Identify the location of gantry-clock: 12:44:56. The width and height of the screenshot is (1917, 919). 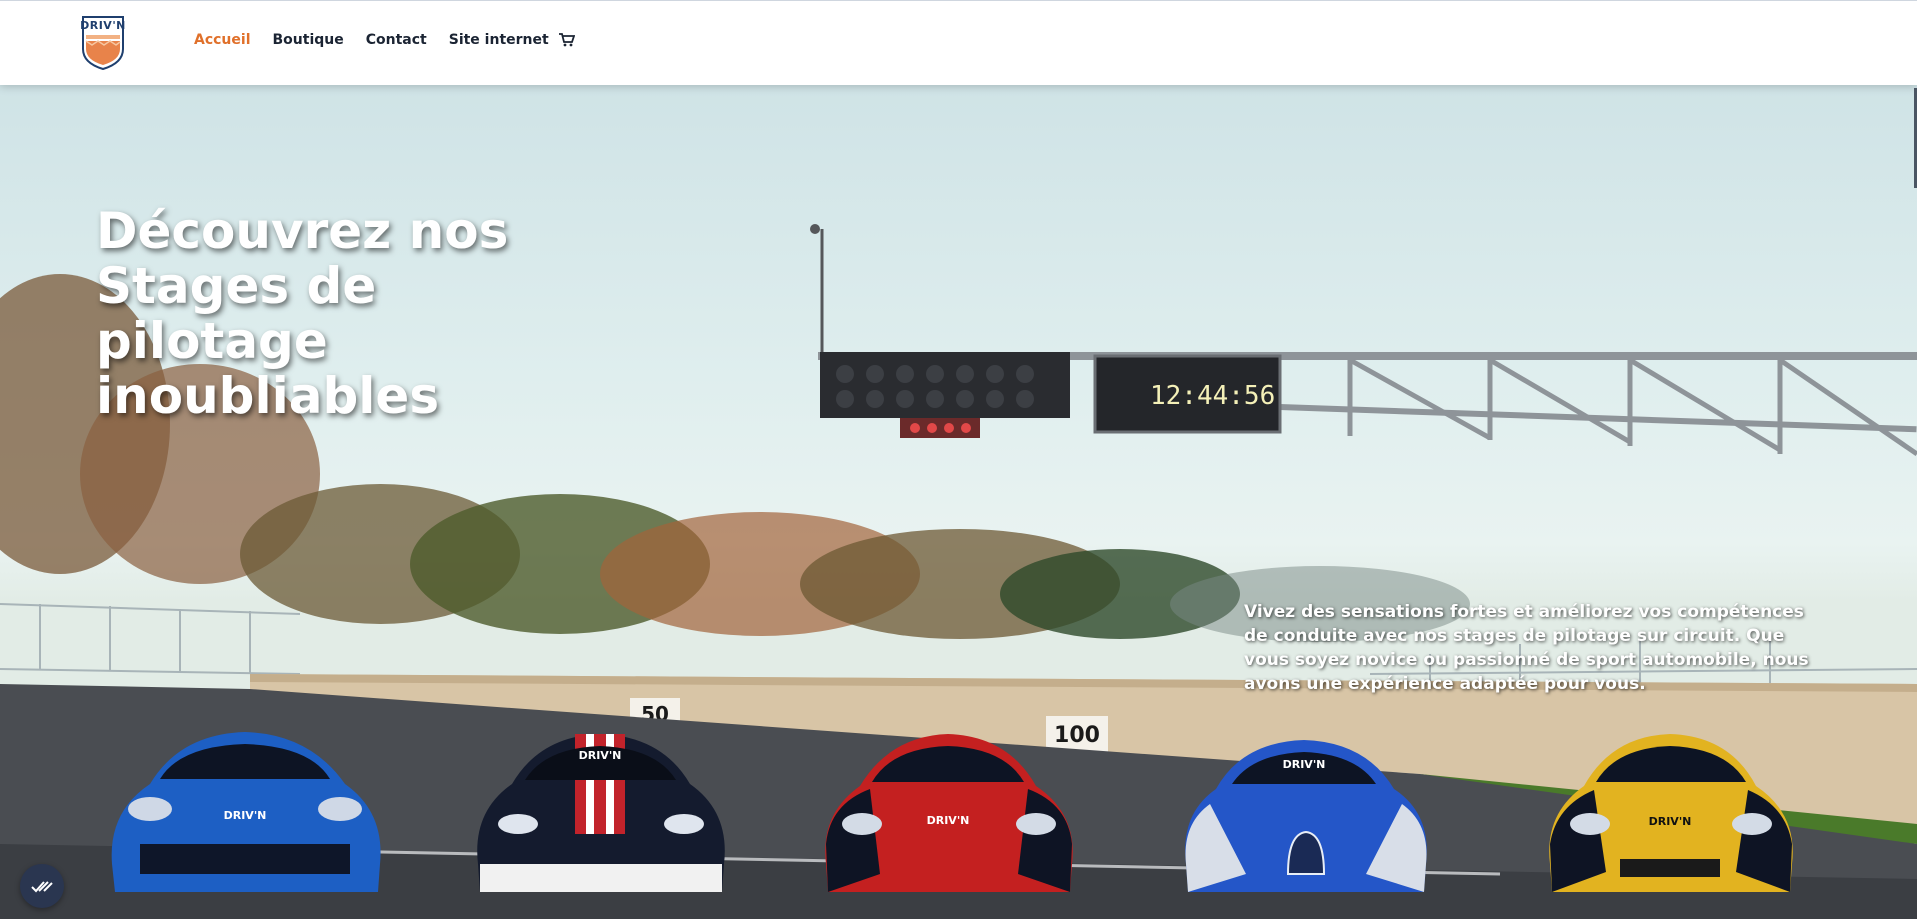
(1212, 396).